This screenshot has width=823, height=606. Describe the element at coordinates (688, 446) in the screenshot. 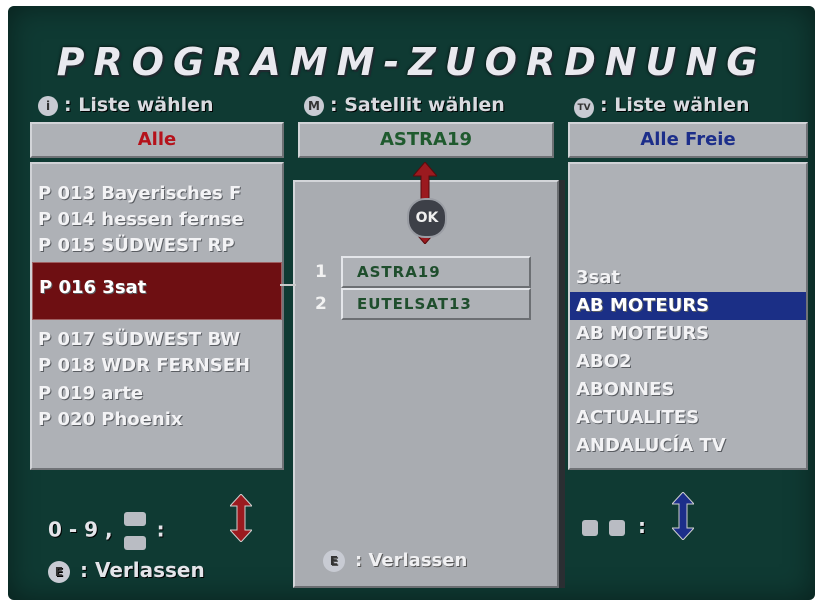

I see `list-item: ANDALUCÍA TV` at that location.